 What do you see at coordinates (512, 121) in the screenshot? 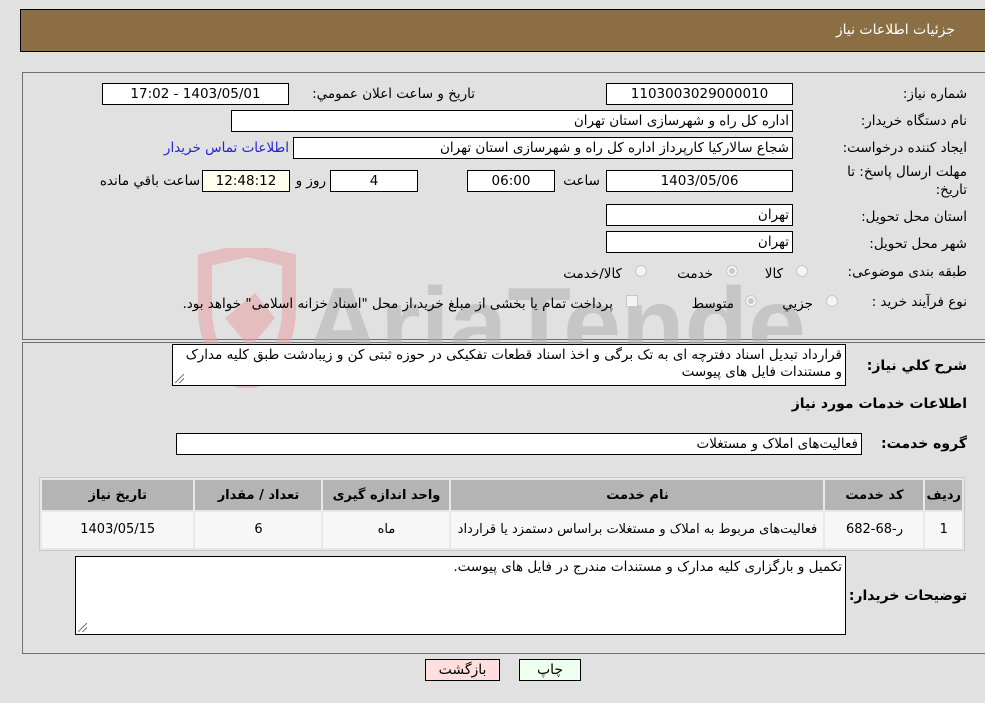
I see `buyer-org-field: اداره کل راه و شهرسازی استان تهران` at bounding box center [512, 121].